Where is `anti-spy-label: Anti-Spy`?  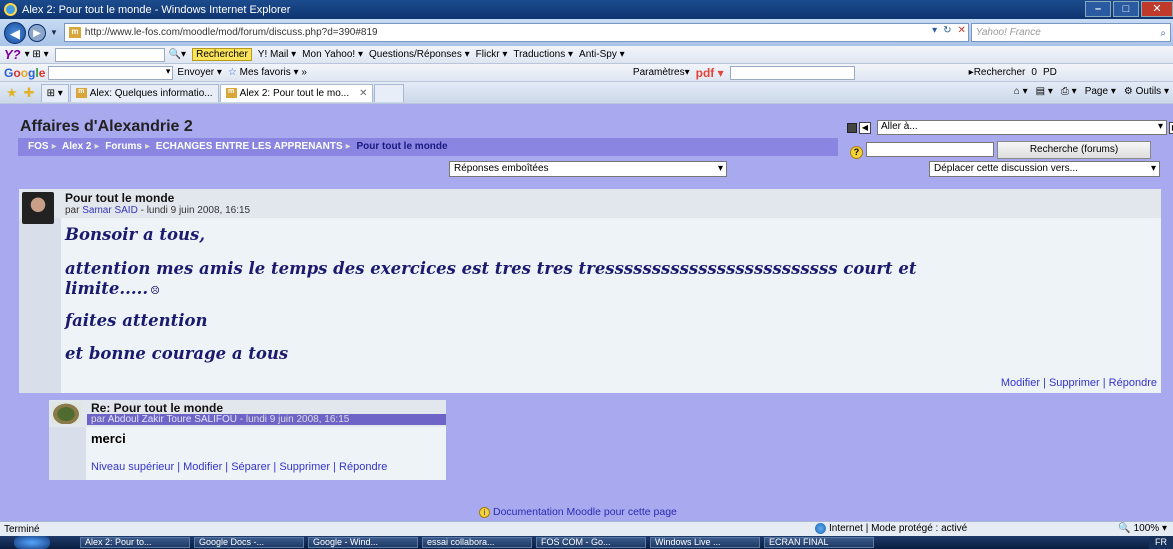
anti-spy-label: Anti-Spy is located at coordinates (598, 54).